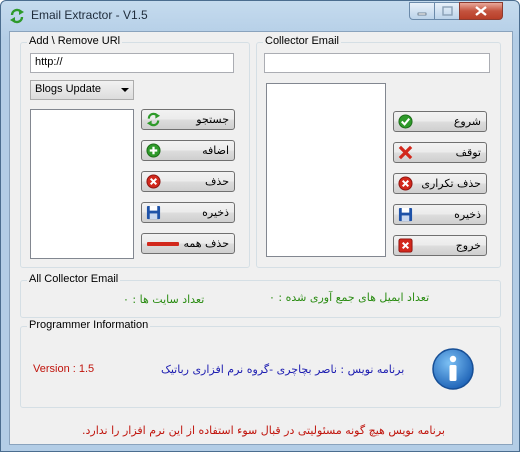 The height and width of the screenshot is (452, 520). I want to click on close-square-icon, so click(405, 245).